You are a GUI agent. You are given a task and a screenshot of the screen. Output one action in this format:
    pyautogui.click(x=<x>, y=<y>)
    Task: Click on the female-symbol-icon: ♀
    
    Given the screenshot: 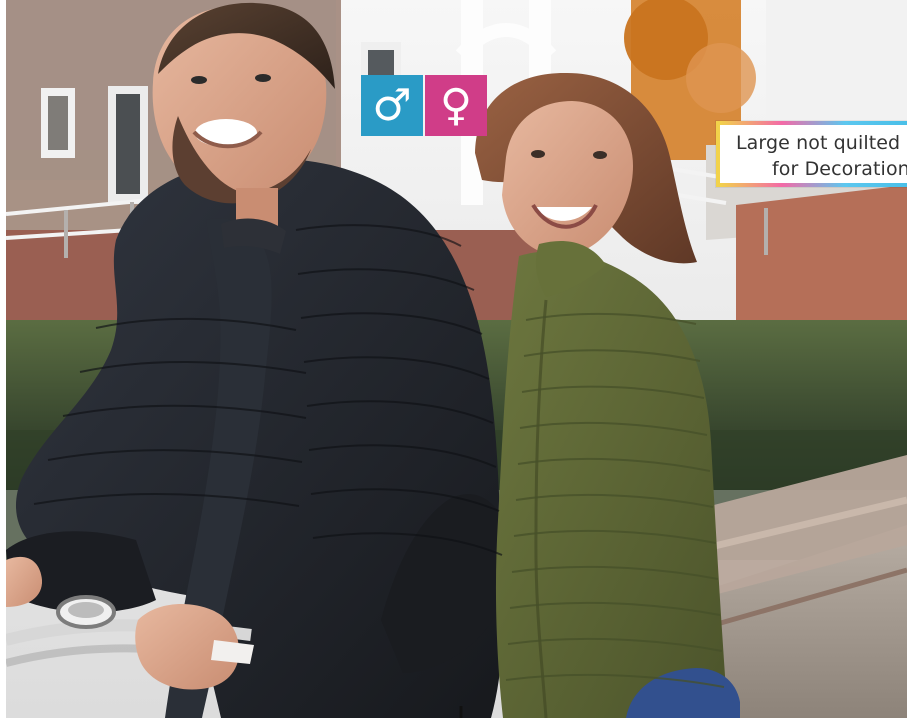 What is the action you would take?
    pyautogui.click(x=456, y=105)
    